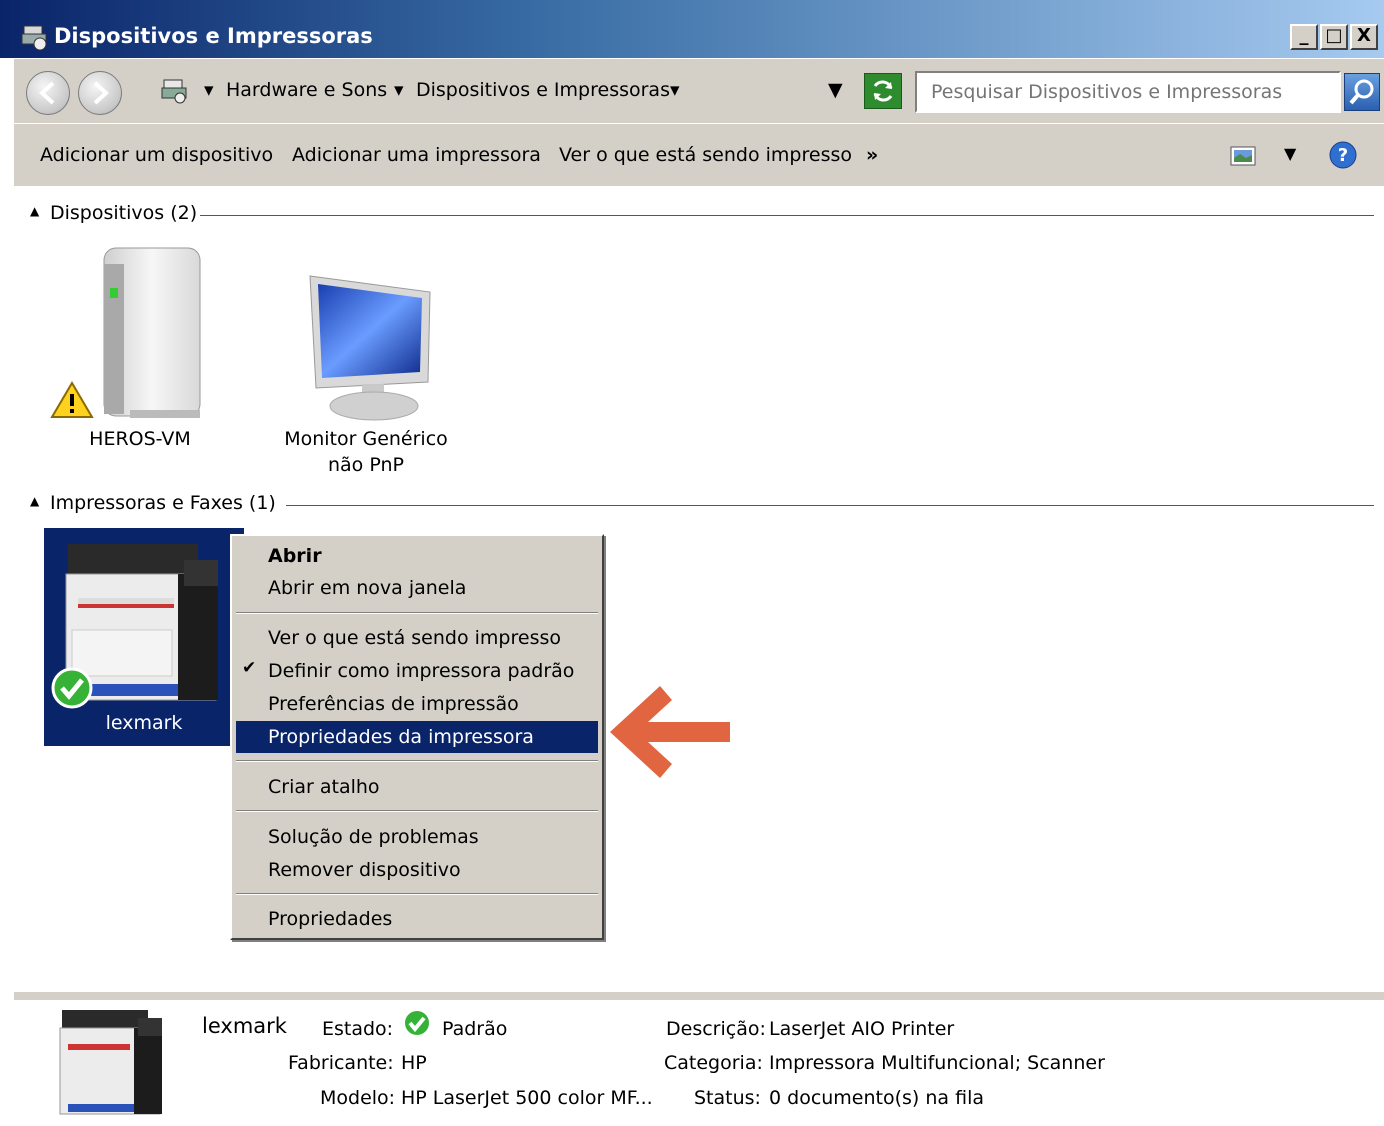  I want to click on back-arrow-icon, so click(47, 93).